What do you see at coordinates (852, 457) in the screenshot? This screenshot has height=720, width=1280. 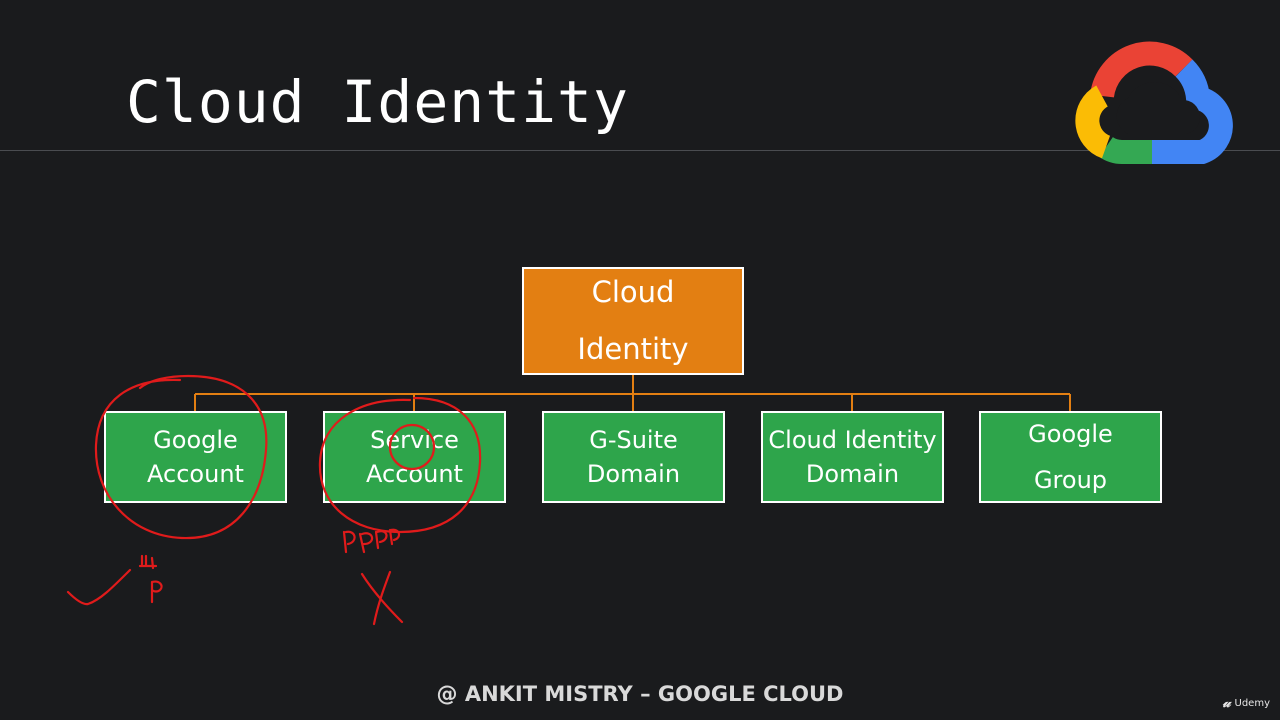 I see `node-cloud-identity-domain: Cloud Identity Domain` at bounding box center [852, 457].